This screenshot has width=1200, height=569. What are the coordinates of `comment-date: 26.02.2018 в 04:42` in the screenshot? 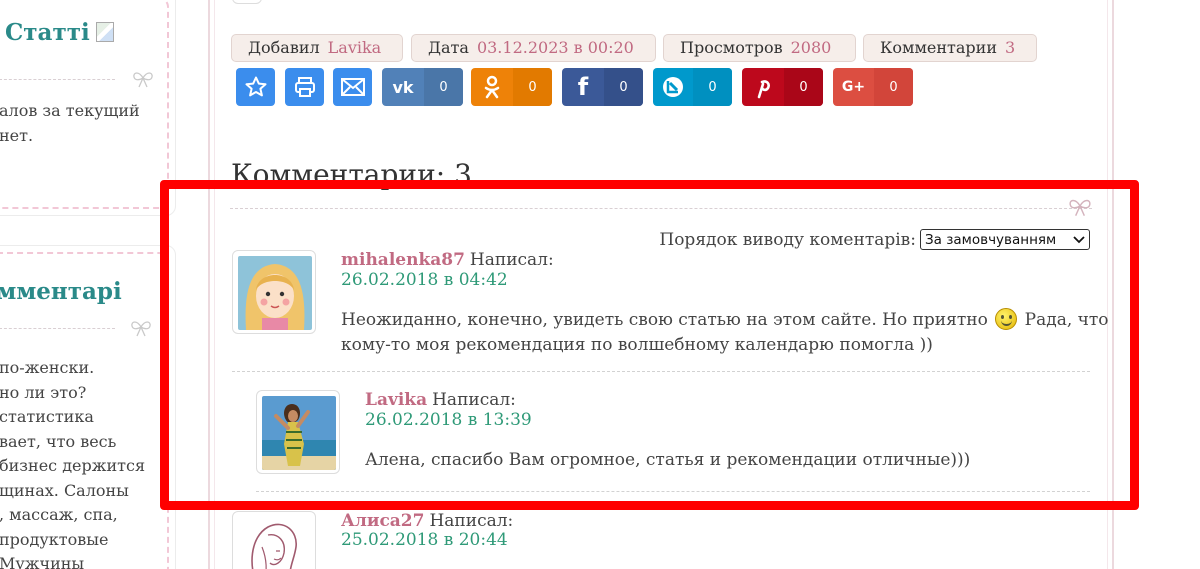 It's located at (424, 280).